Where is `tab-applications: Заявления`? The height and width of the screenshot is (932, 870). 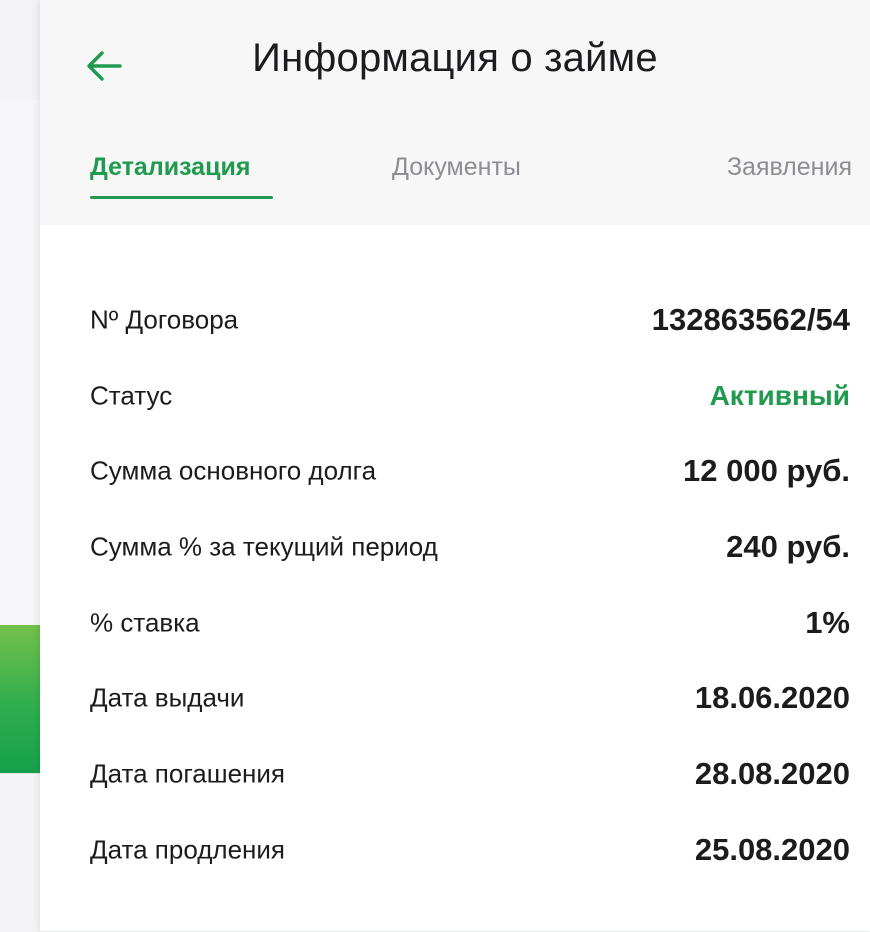
tab-applications: Заявления is located at coordinates (789, 167).